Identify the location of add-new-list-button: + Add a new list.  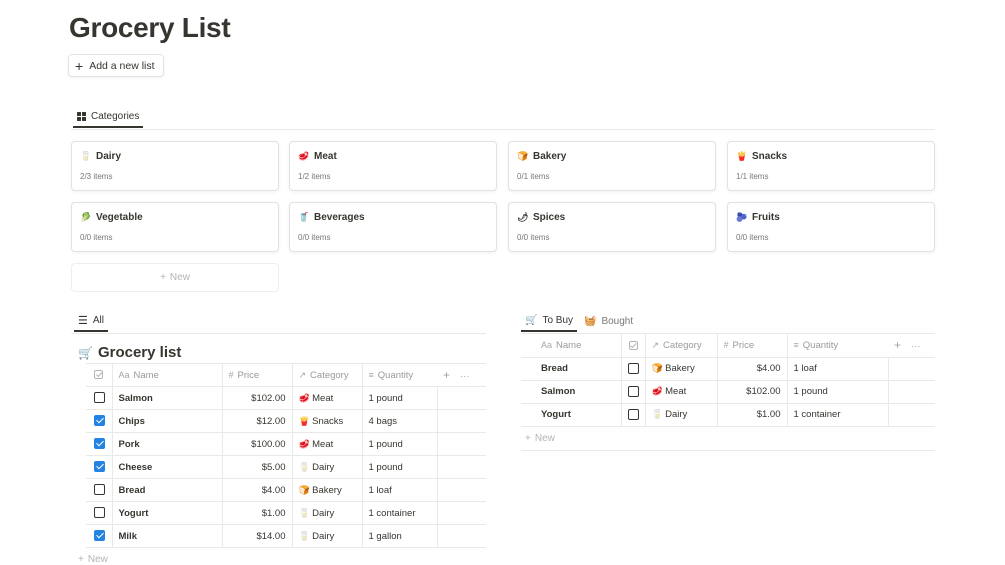
(116, 65).